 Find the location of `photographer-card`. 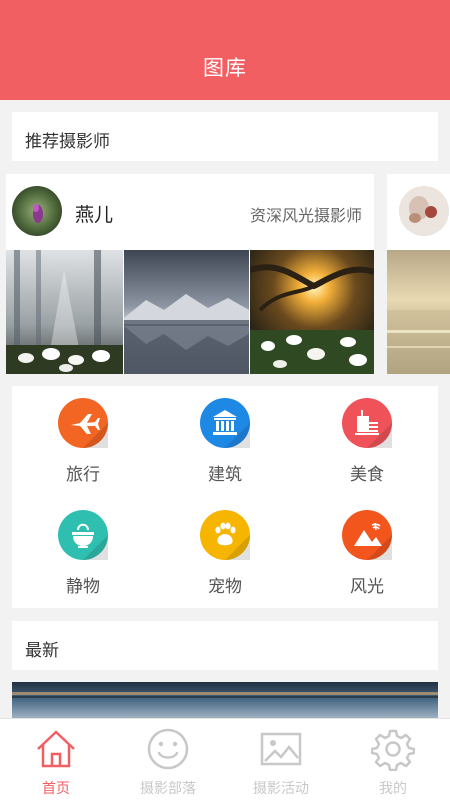

photographer-card is located at coordinates (418, 274).